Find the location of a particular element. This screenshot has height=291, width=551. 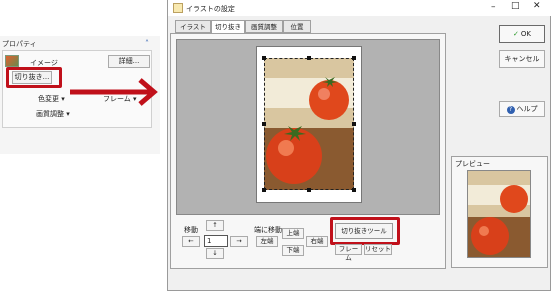

cancel-button: キャンセル is located at coordinates (522, 59).